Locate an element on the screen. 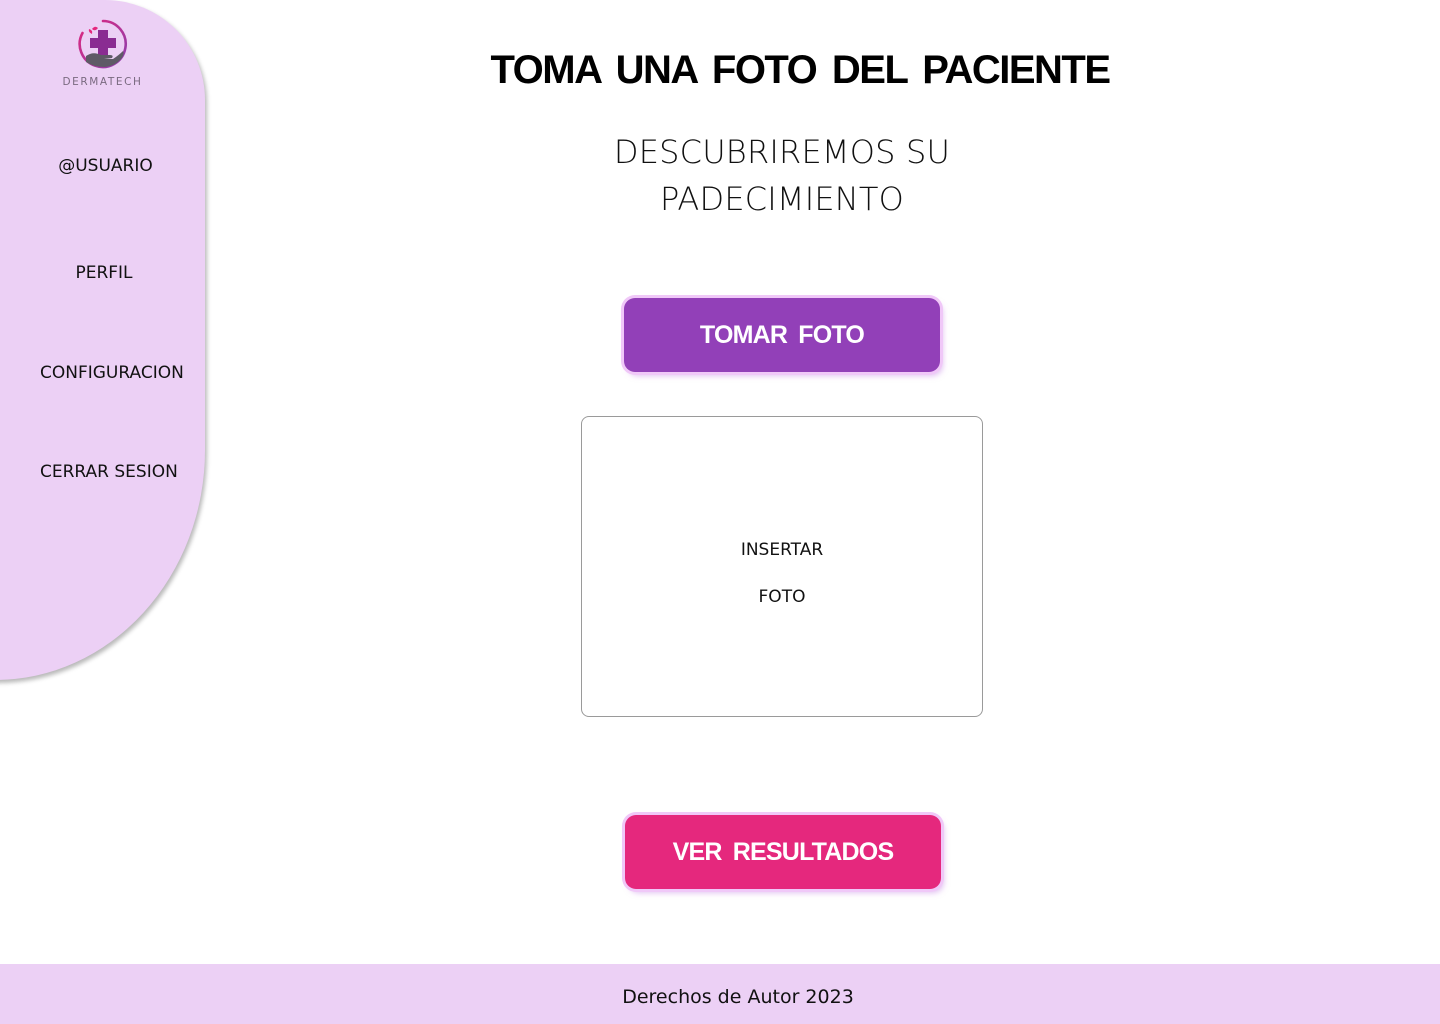 The height and width of the screenshot is (1024, 1440). subtitle-line-1: DESCUBRIREMOS SU is located at coordinates (782, 152).